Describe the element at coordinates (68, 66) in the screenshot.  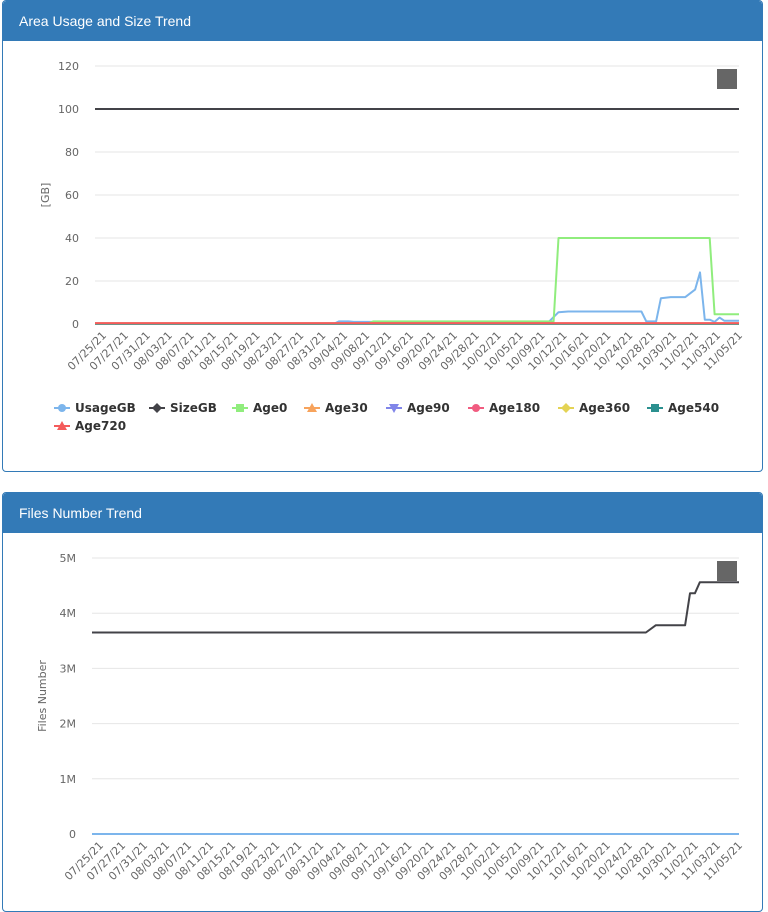
I see `y-tick-label: 120` at that location.